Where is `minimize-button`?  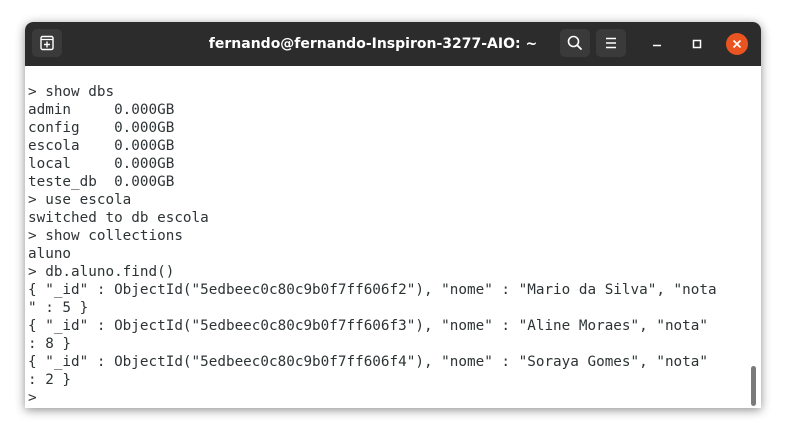
minimize-button is located at coordinates (657, 44).